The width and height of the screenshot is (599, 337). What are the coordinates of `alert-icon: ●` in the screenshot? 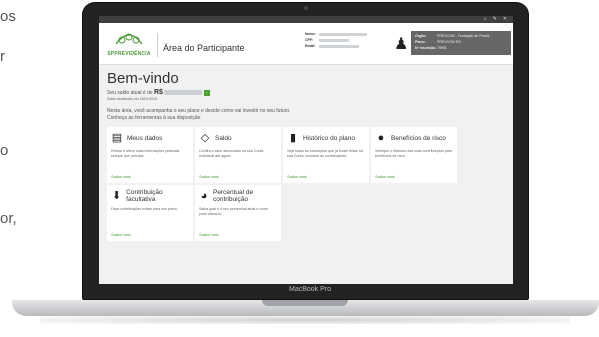 It's located at (381, 138).